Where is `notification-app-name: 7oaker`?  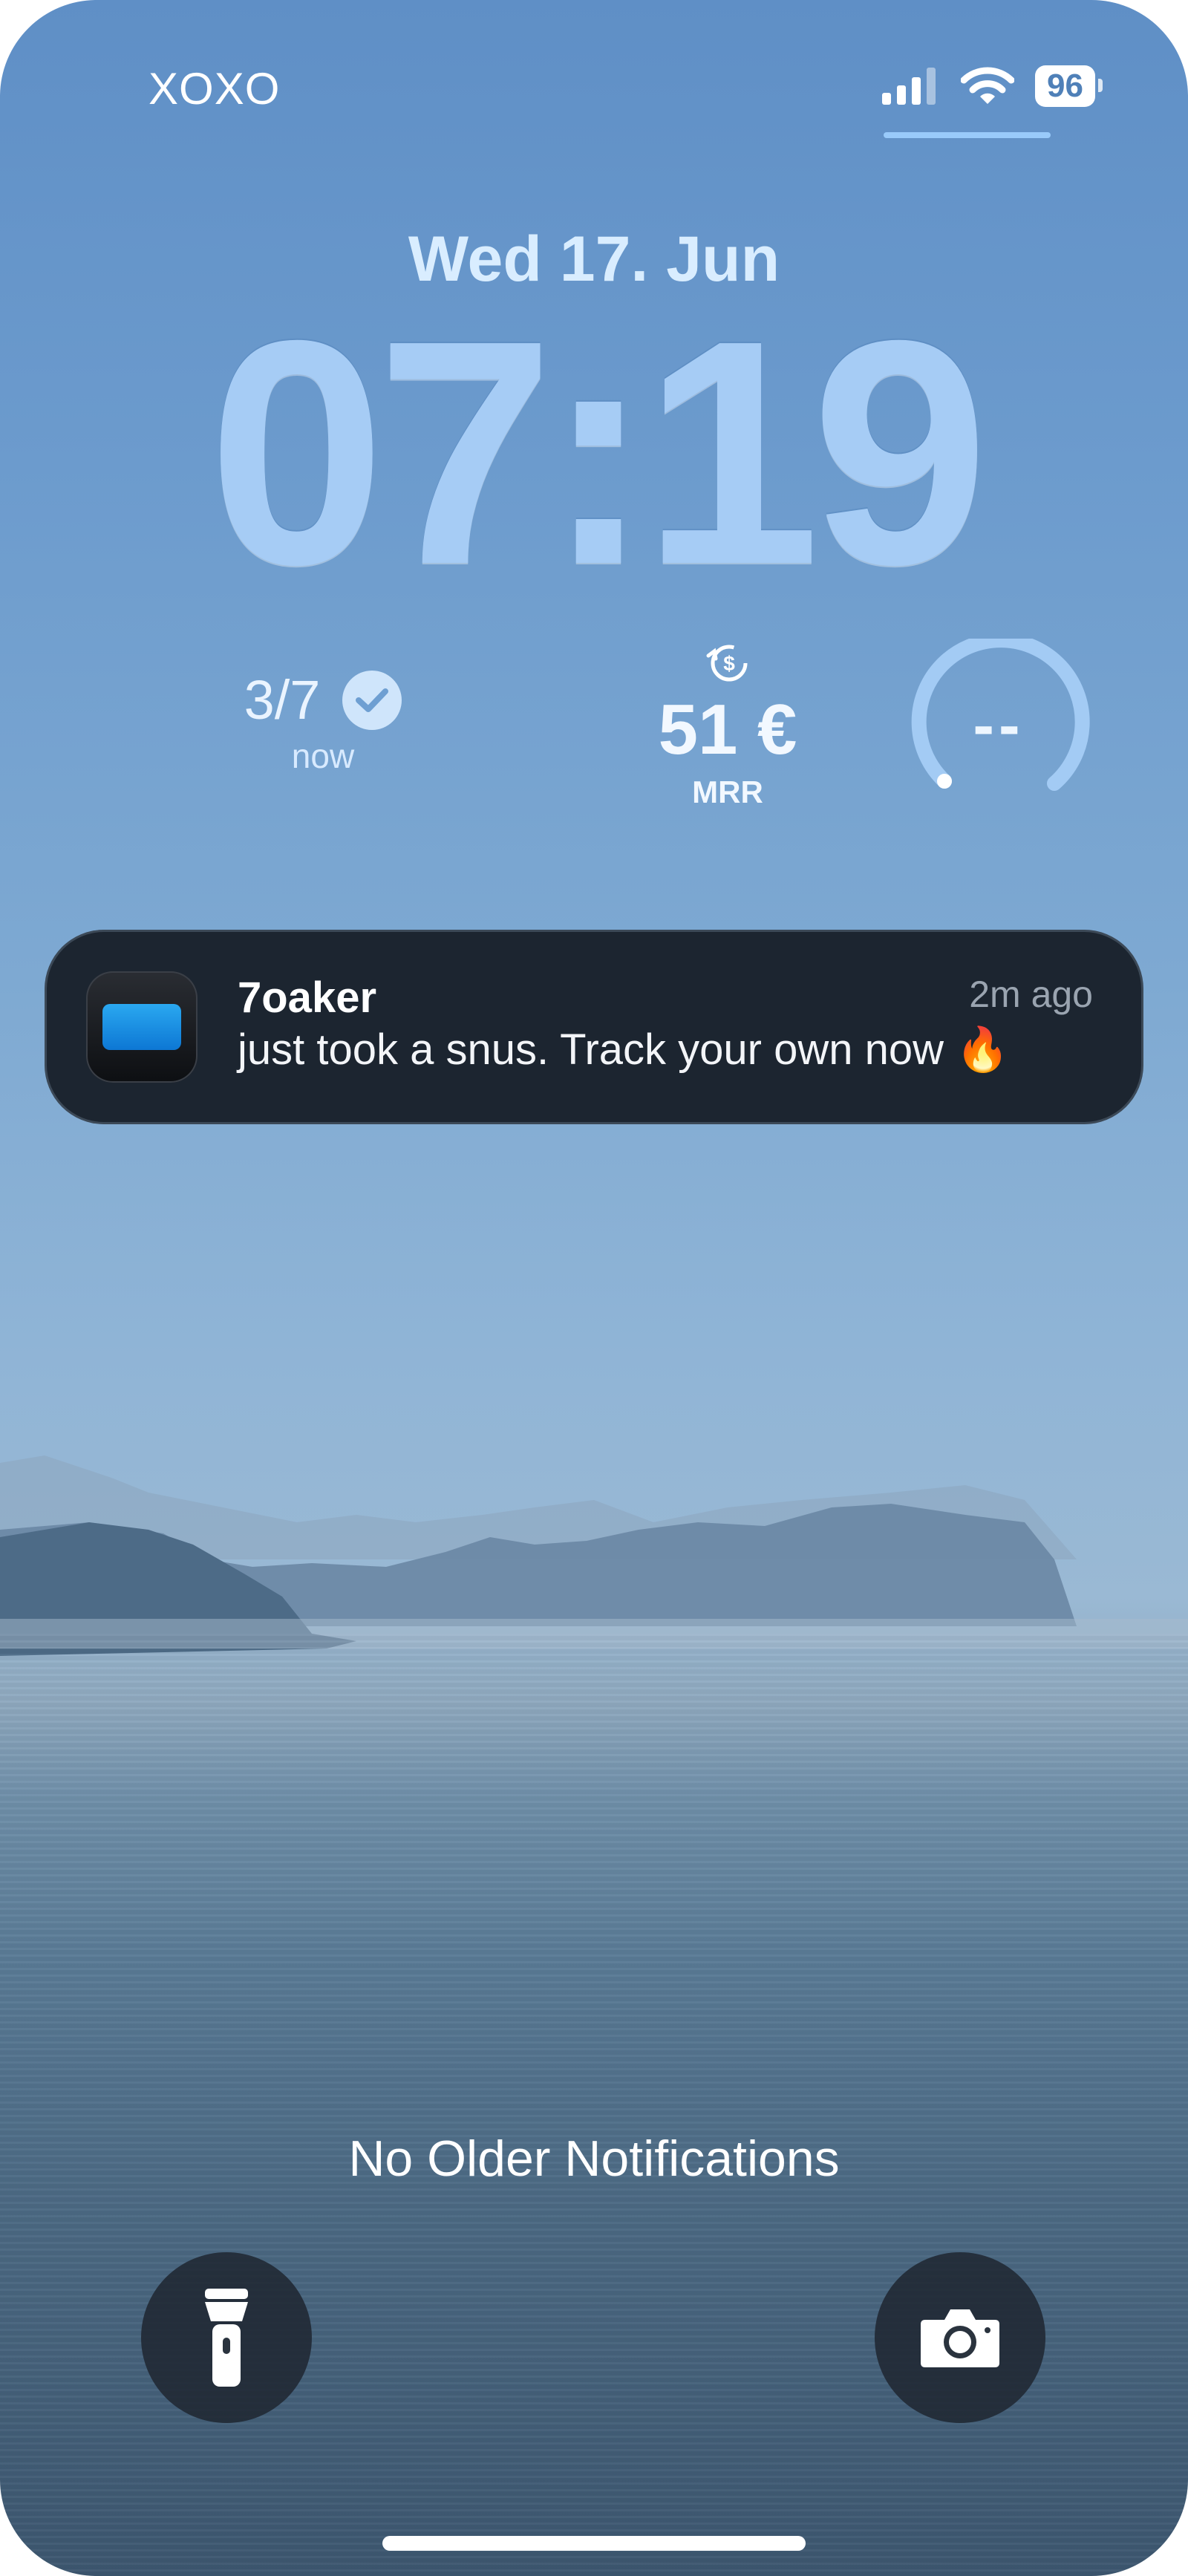 notification-app-name: 7oaker is located at coordinates (307, 998).